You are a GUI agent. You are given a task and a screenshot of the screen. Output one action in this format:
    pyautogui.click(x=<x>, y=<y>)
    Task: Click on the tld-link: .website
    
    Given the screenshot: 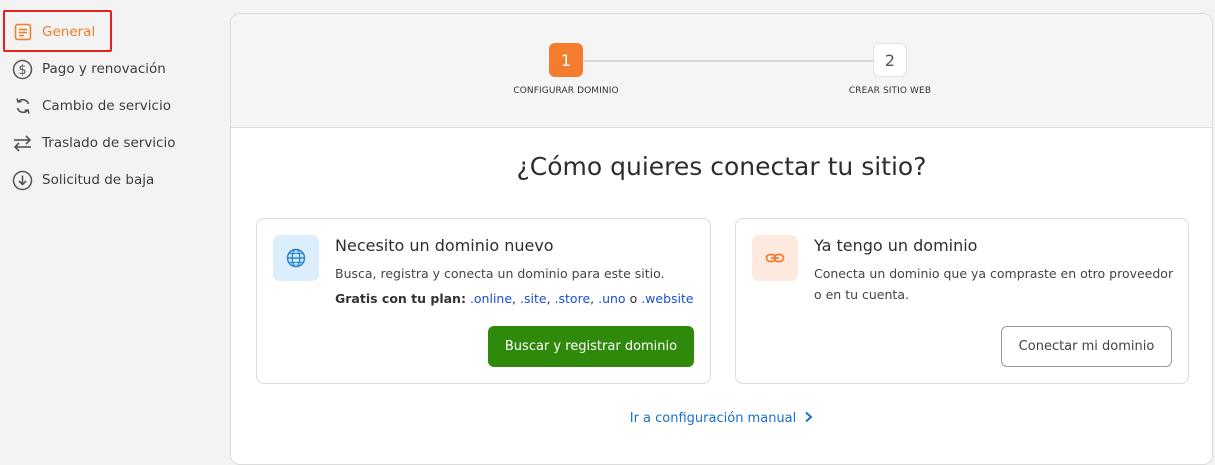 What is the action you would take?
    pyautogui.click(x=667, y=298)
    